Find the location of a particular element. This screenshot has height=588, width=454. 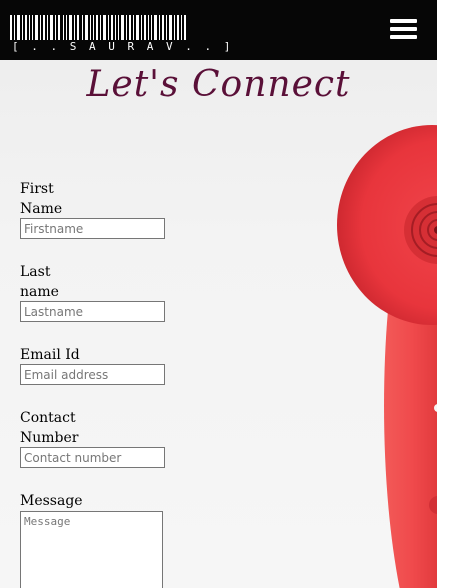

first-name-label-line2: Name is located at coordinates (41, 209).